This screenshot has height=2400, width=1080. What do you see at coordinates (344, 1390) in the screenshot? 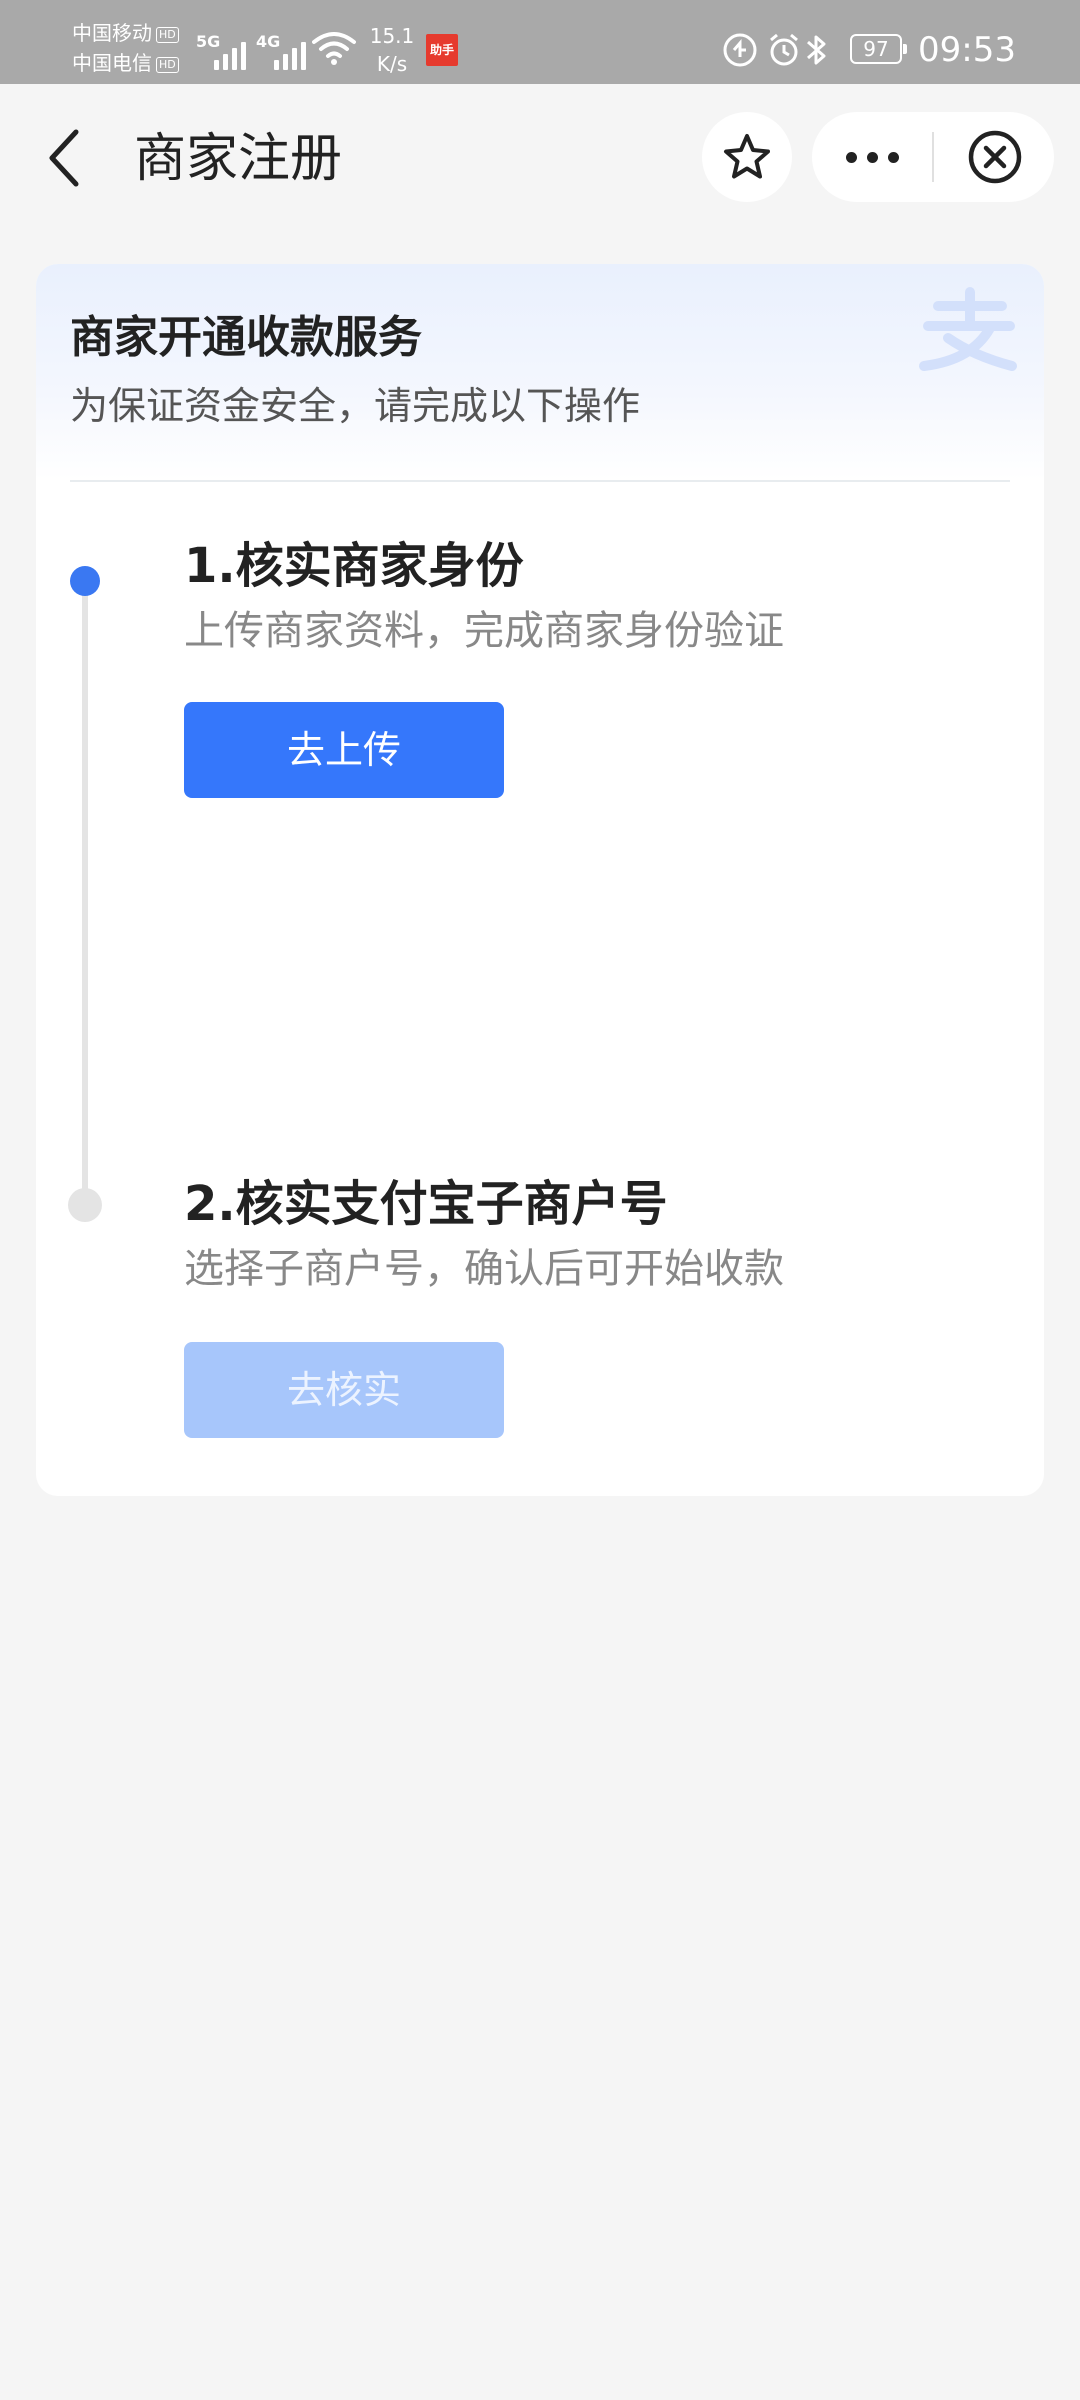
I see `verify-button: 去核实` at bounding box center [344, 1390].